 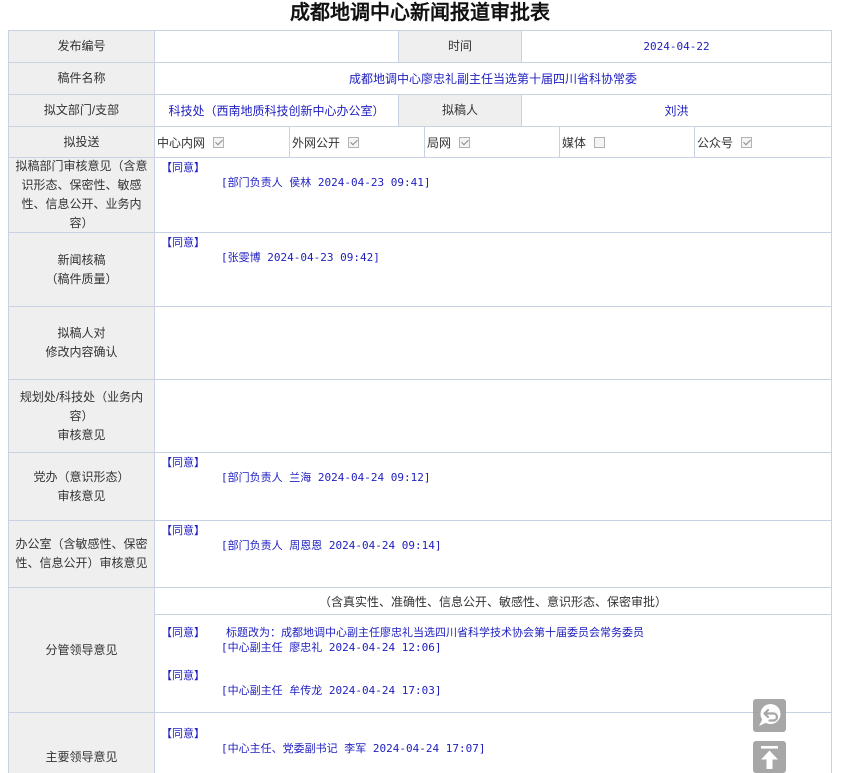 I want to click on manuscript-name-value-cell: 成都地调中心廖忠礼副主任当选第十届四川省科协常委, so click(x=493, y=79).